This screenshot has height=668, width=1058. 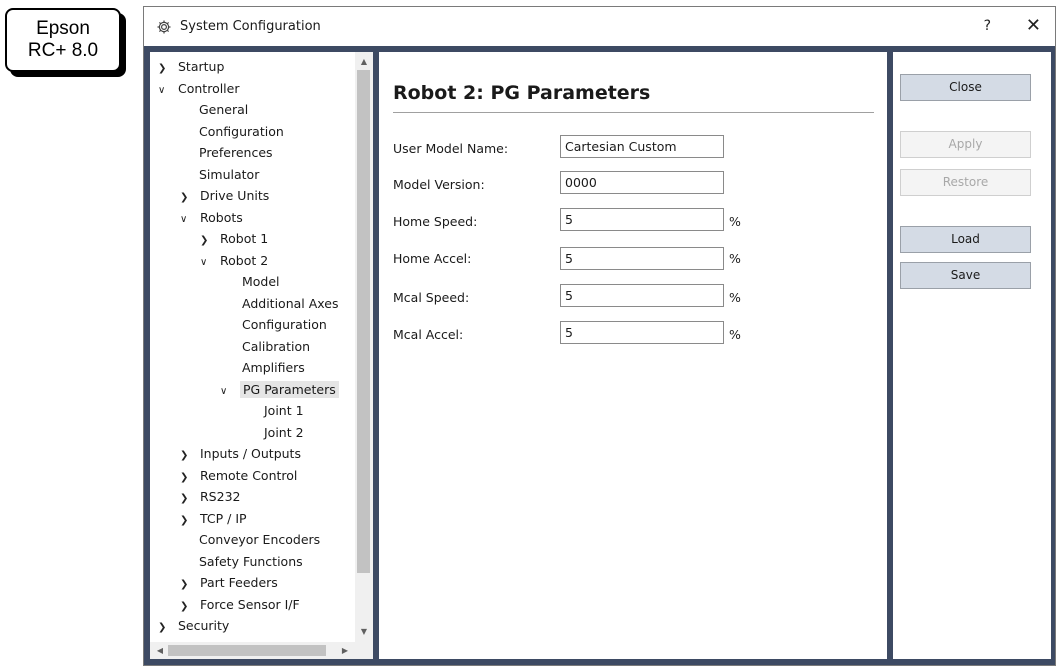 I want to click on close-window-button: ✕, so click(x=1033, y=25).